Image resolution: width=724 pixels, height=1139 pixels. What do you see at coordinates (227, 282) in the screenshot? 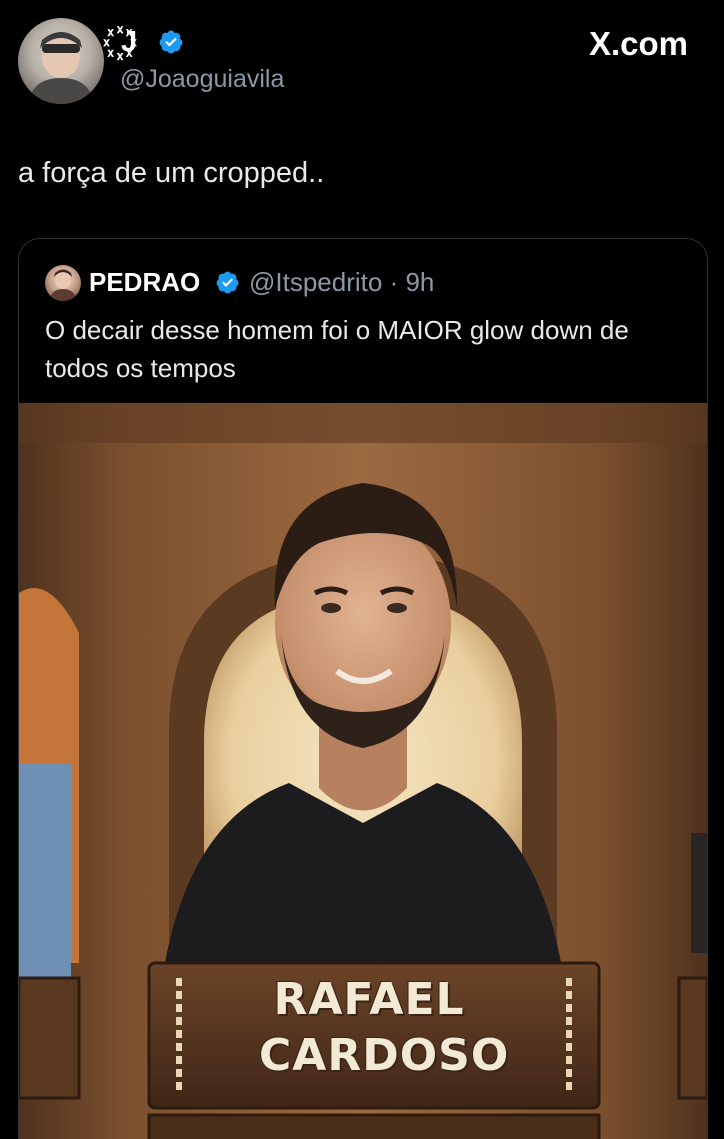
I see `quoted-verified-badge-icon` at bounding box center [227, 282].